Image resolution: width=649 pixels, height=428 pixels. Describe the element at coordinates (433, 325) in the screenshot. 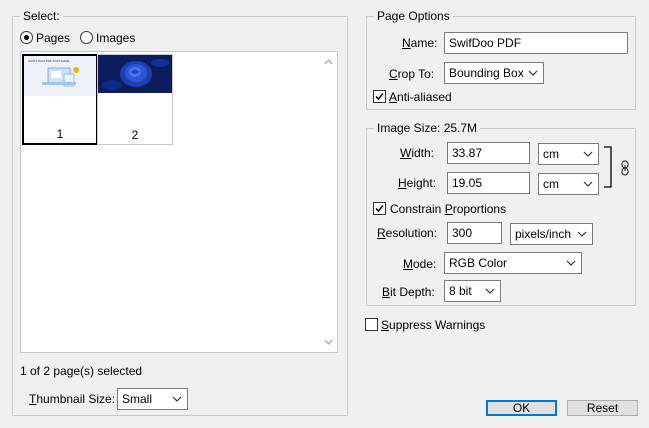

I see `suppress-warnings-label: Suppress Warnings` at that location.